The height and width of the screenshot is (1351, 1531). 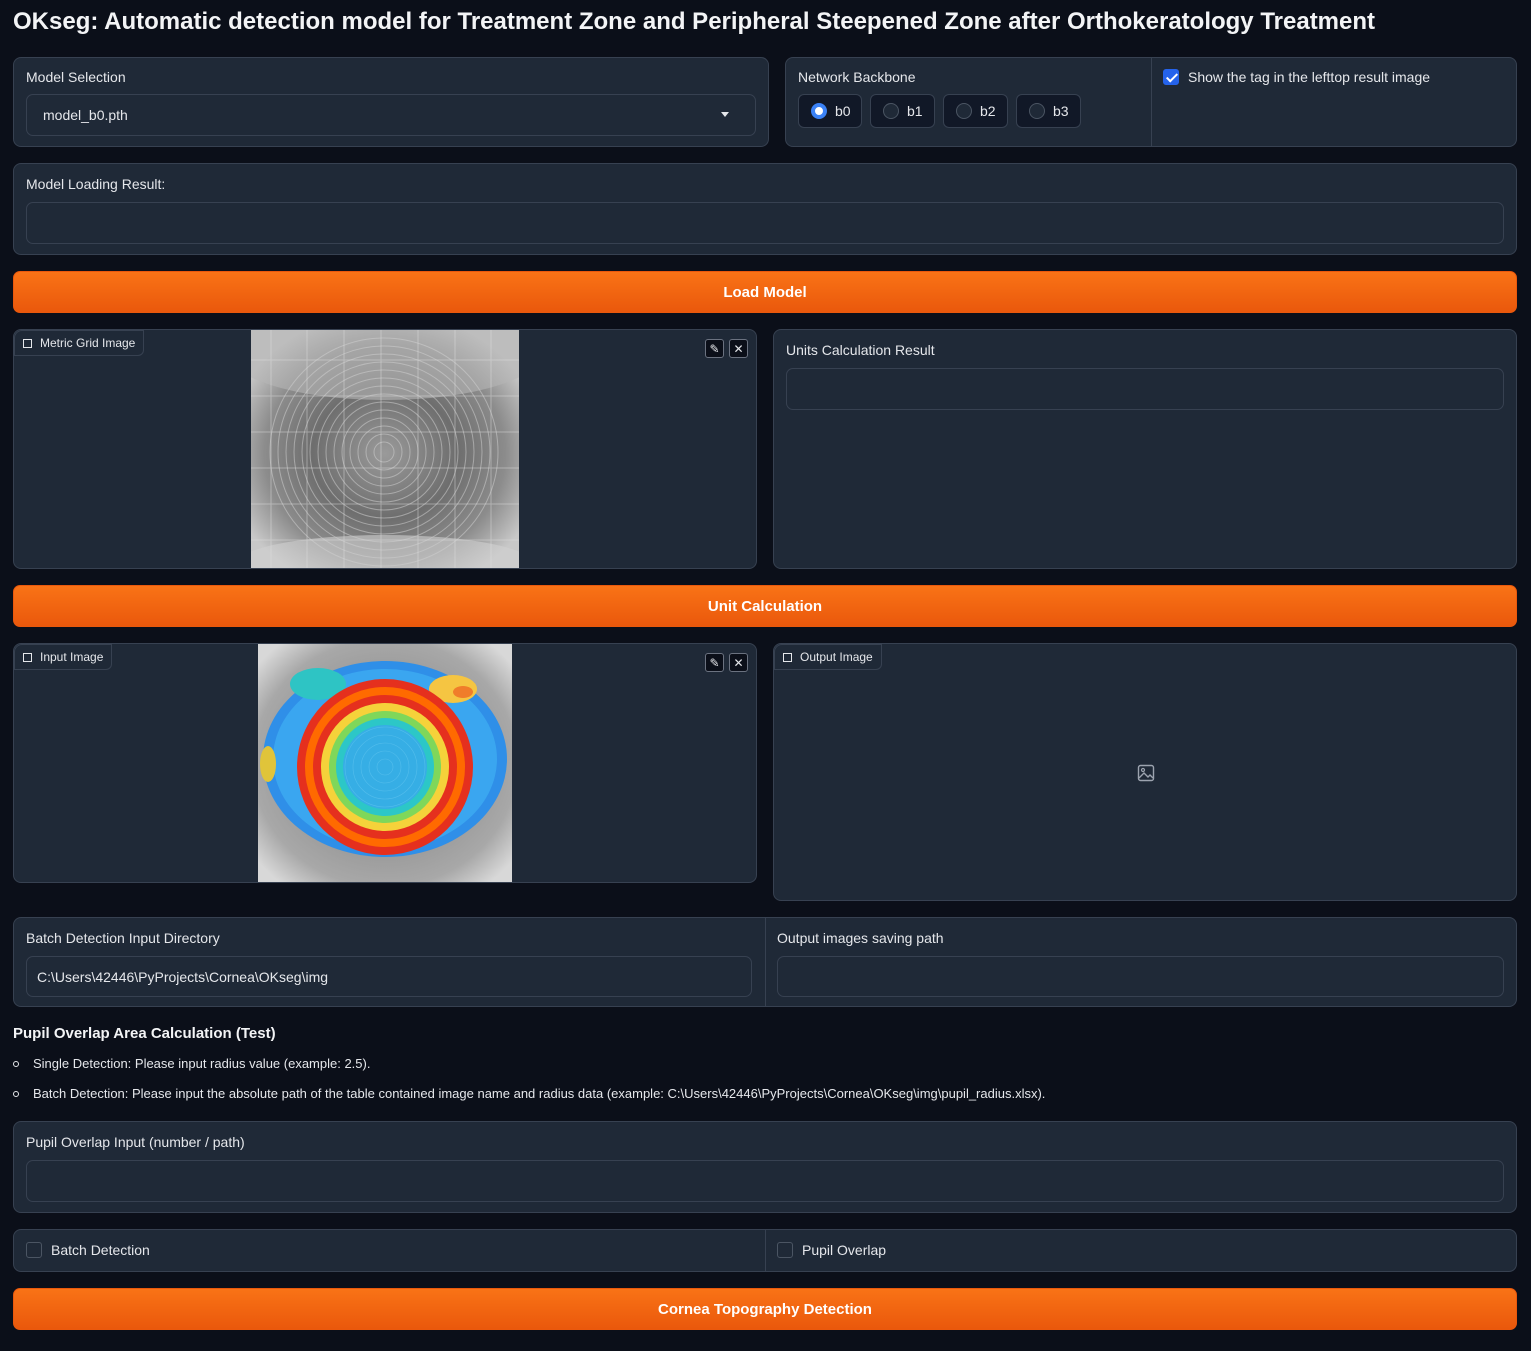 What do you see at coordinates (765, 606) in the screenshot?
I see `unit-calculation-button: Unit Calculation` at bounding box center [765, 606].